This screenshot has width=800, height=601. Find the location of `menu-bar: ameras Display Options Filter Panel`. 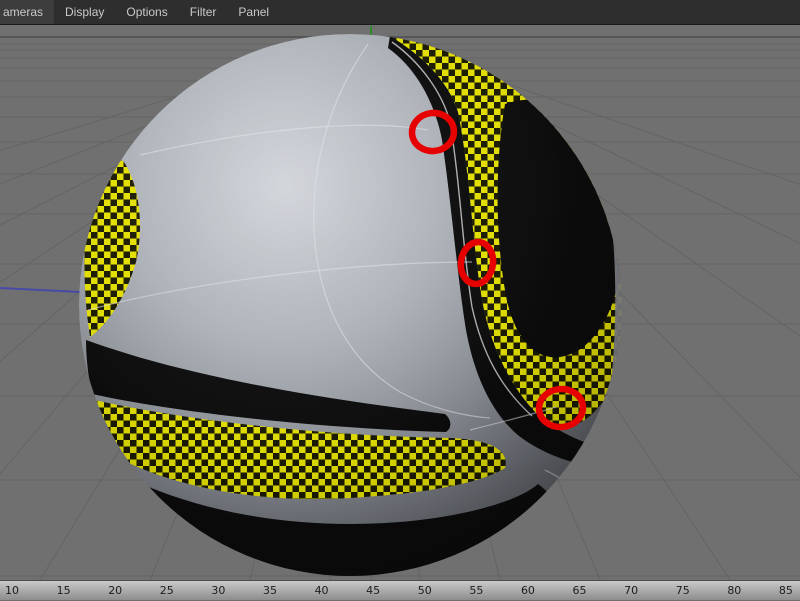

menu-bar: ameras Display Options Filter Panel is located at coordinates (400, 12).